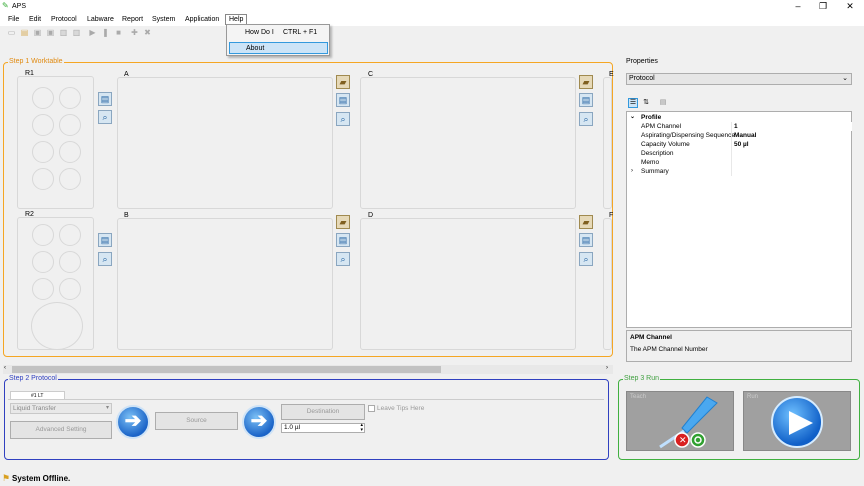 The width and height of the screenshot is (864, 486). I want to click on volume-stepper: 1.0 µl ▴ ▾, so click(323, 428).